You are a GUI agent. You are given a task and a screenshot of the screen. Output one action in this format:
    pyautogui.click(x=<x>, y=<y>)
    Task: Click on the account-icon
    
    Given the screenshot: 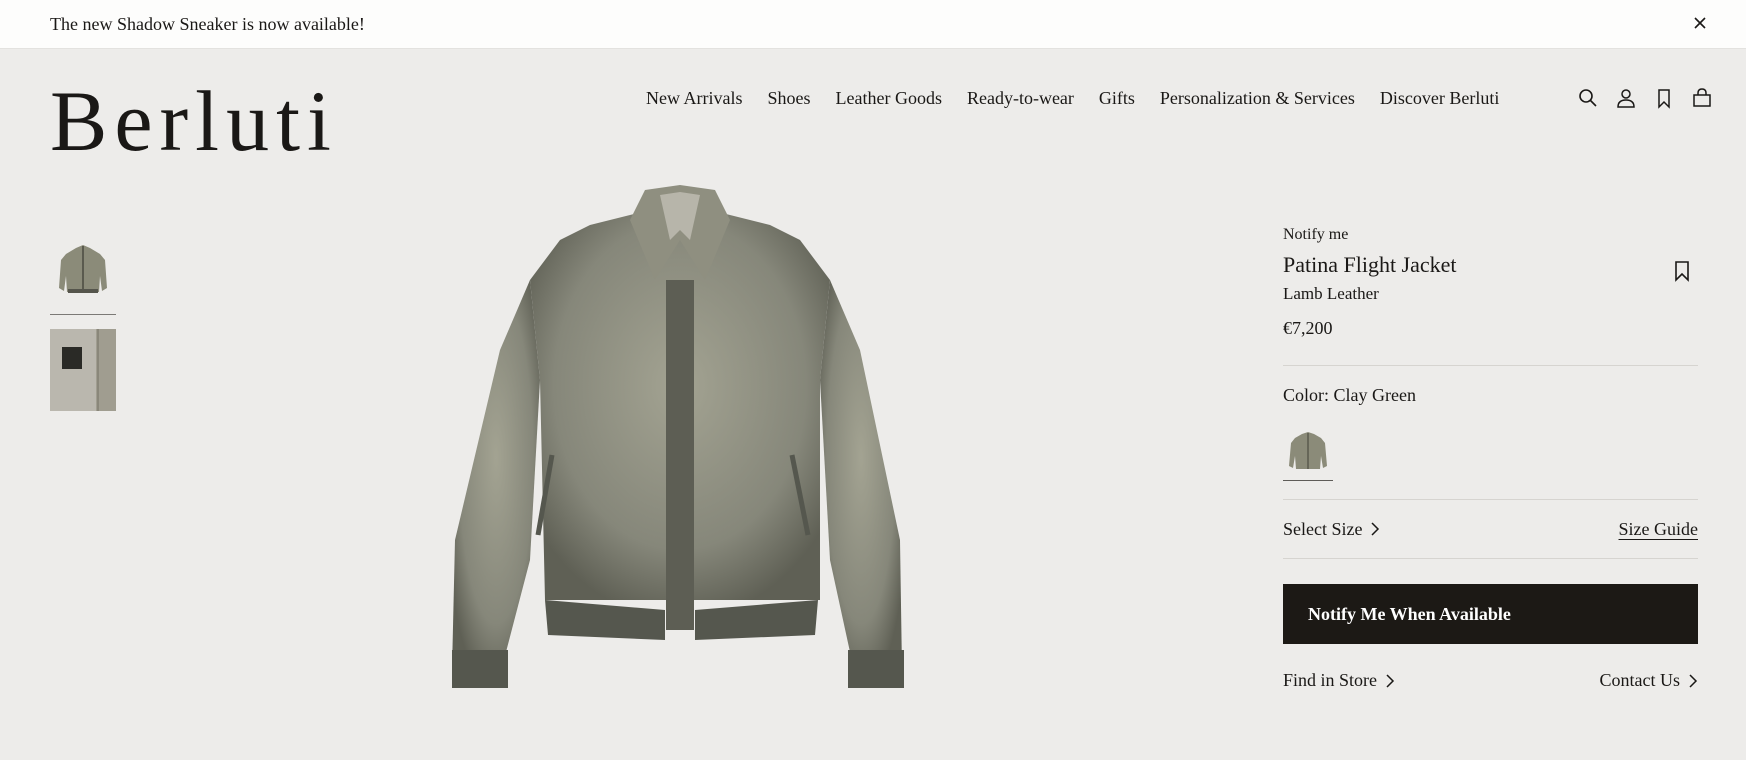 What is the action you would take?
    pyautogui.click(x=1626, y=98)
    